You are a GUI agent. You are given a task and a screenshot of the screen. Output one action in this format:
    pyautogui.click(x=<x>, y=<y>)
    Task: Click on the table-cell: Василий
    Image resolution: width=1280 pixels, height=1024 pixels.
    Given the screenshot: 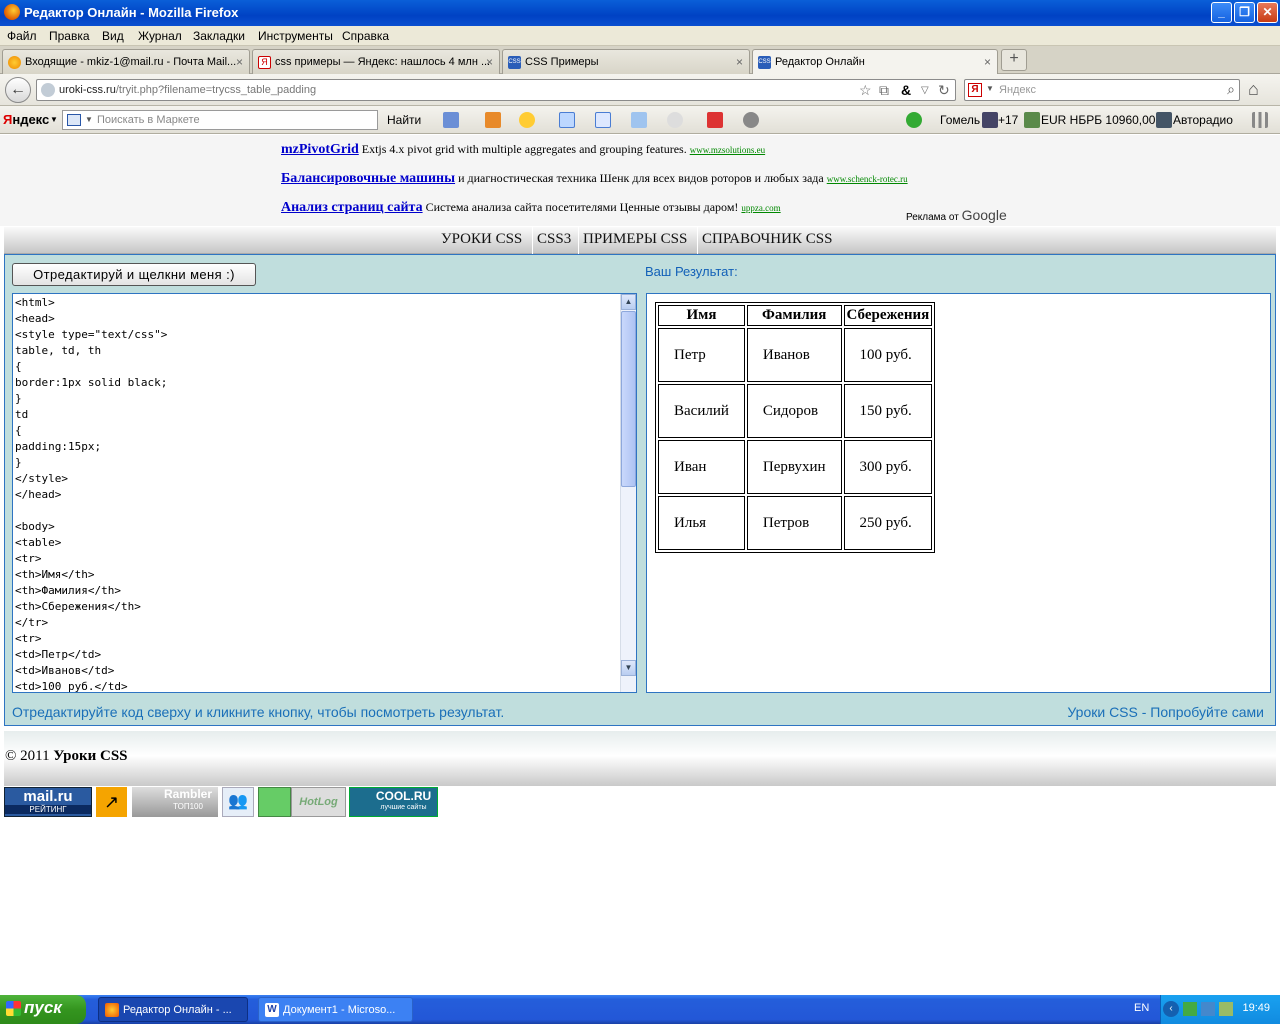 What is the action you would take?
    pyautogui.click(x=701, y=411)
    